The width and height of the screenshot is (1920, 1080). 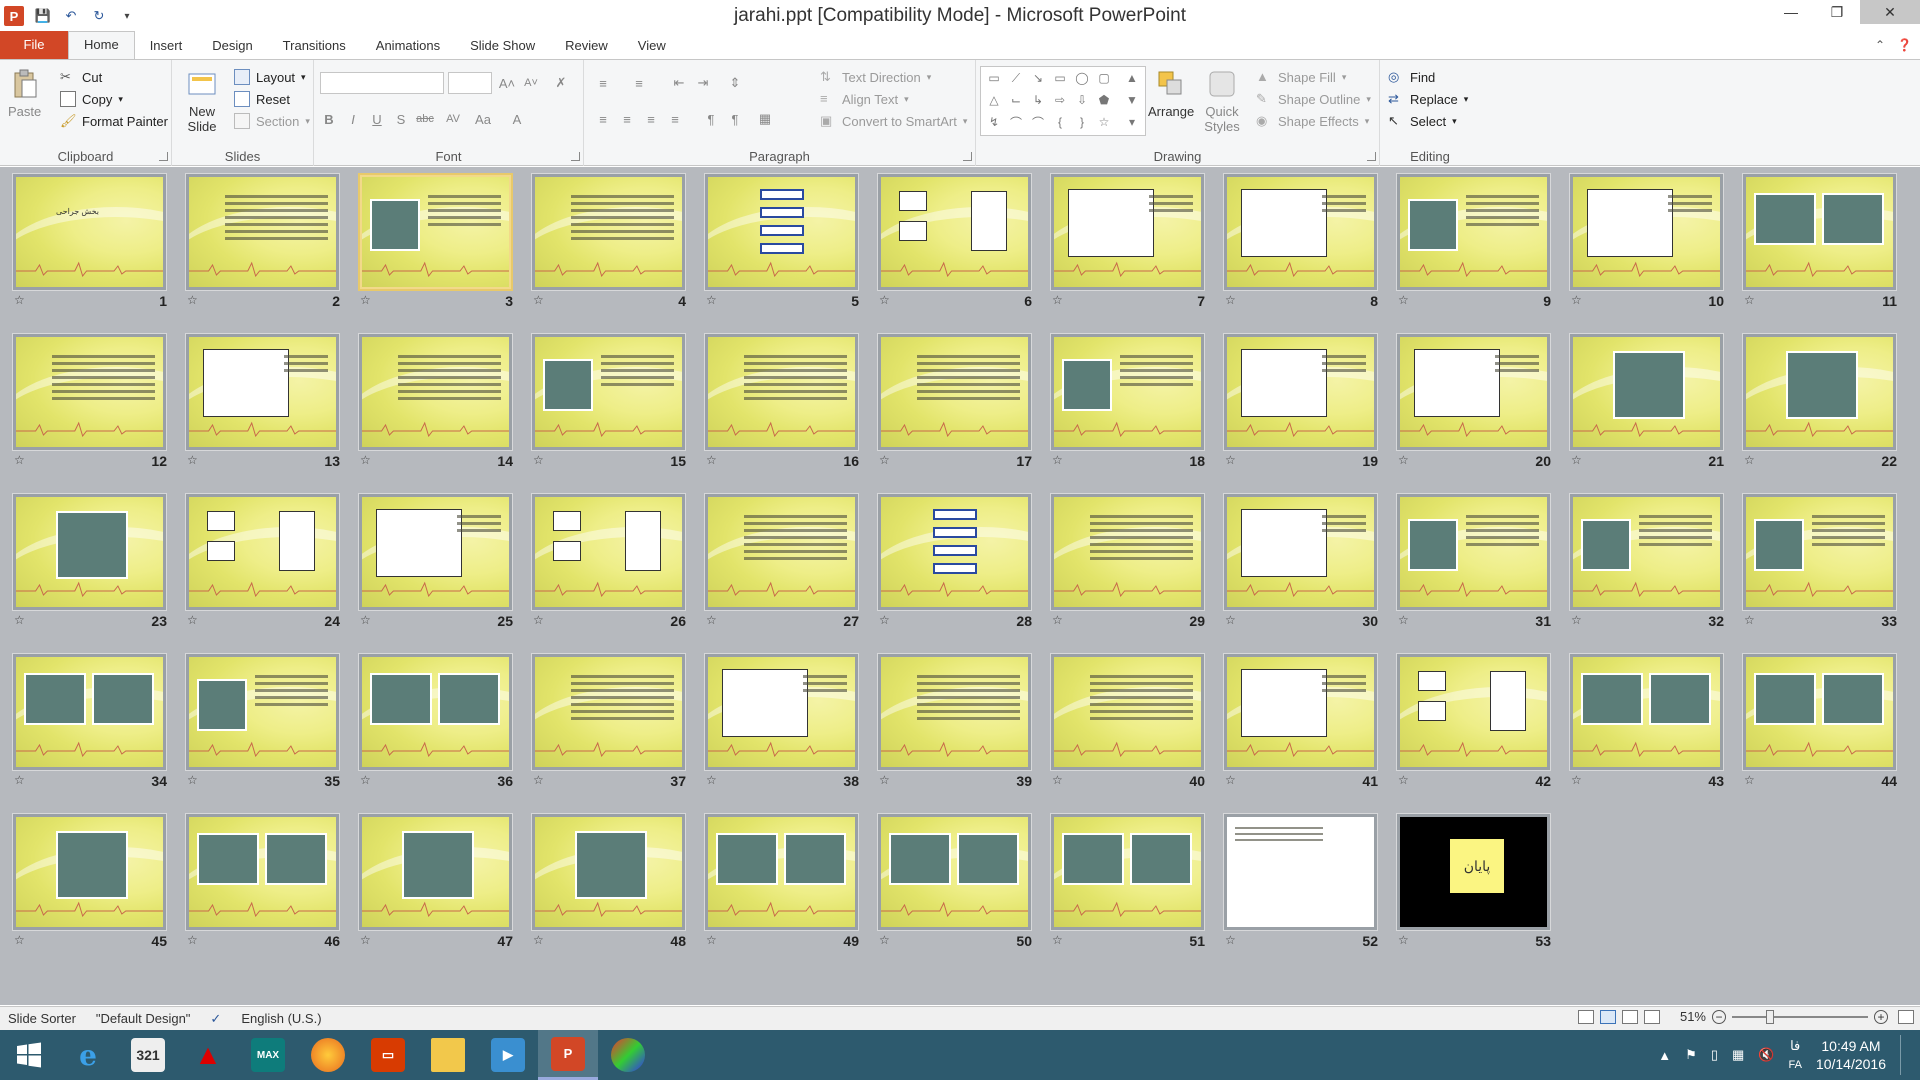 I want to click on clipboard-dialog-launcher, so click(x=163, y=156).